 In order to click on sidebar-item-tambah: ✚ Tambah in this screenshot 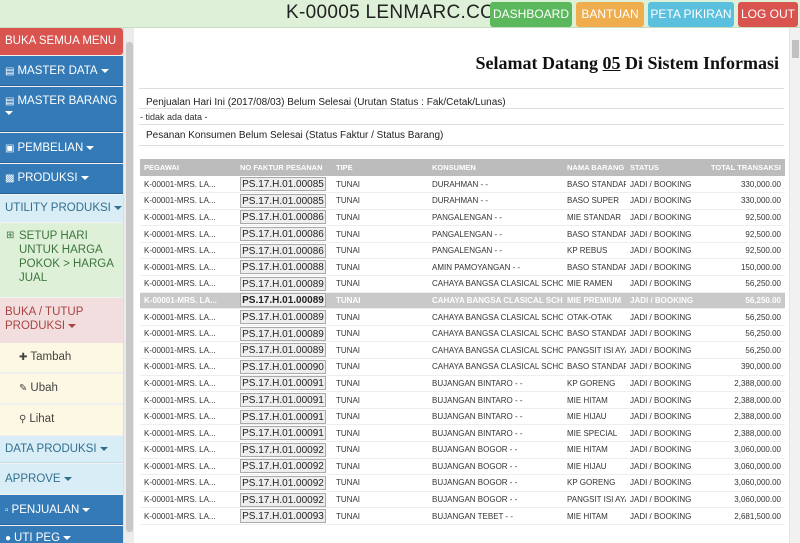, I will do `click(61, 358)`.